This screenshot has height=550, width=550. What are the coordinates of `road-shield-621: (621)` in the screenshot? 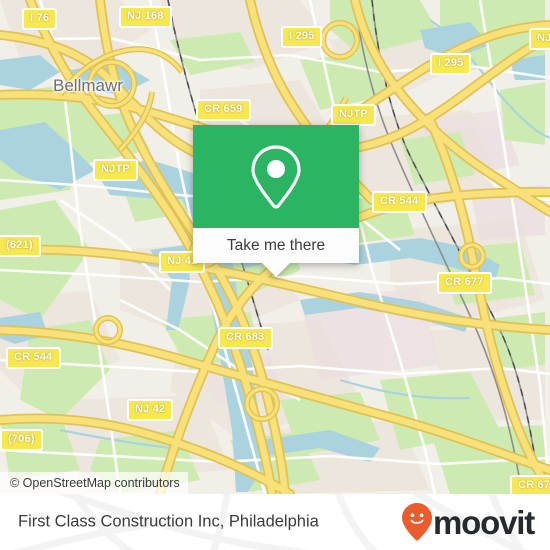 It's located at (20, 246).